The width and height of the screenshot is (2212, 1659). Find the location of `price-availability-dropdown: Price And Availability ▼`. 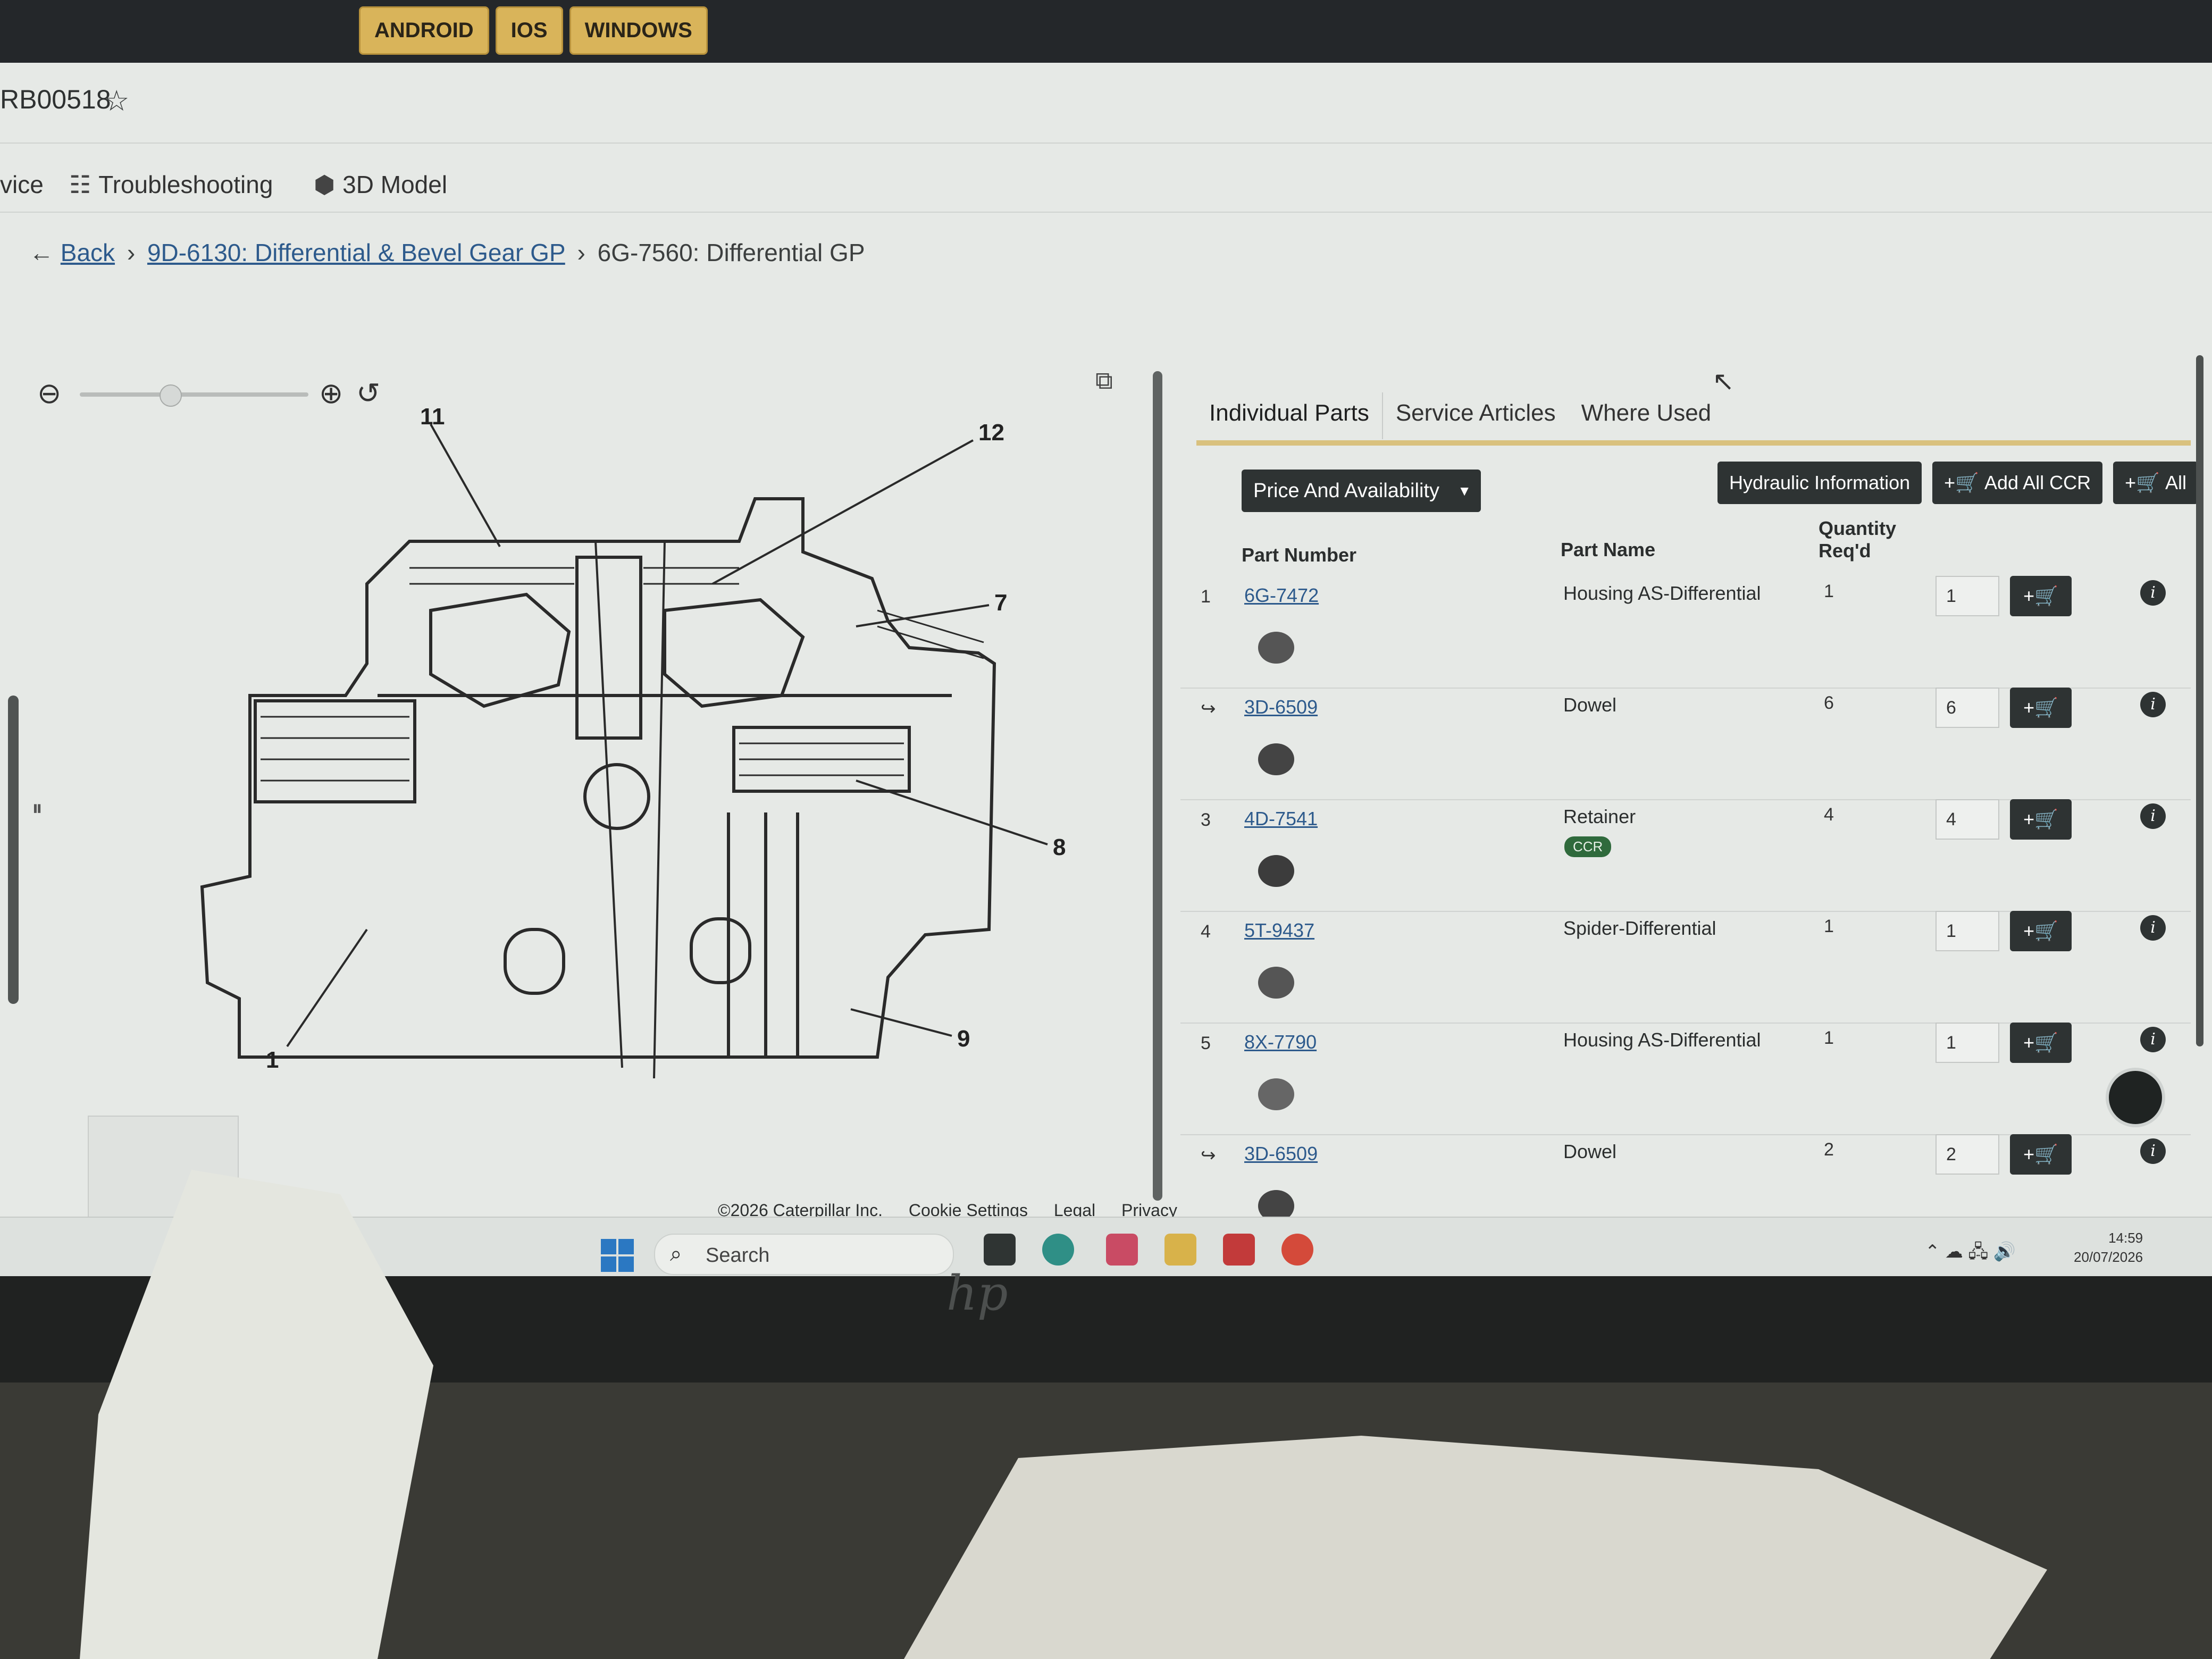

price-availability-dropdown: Price And Availability ▼ is located at coordinates (1361, 491).